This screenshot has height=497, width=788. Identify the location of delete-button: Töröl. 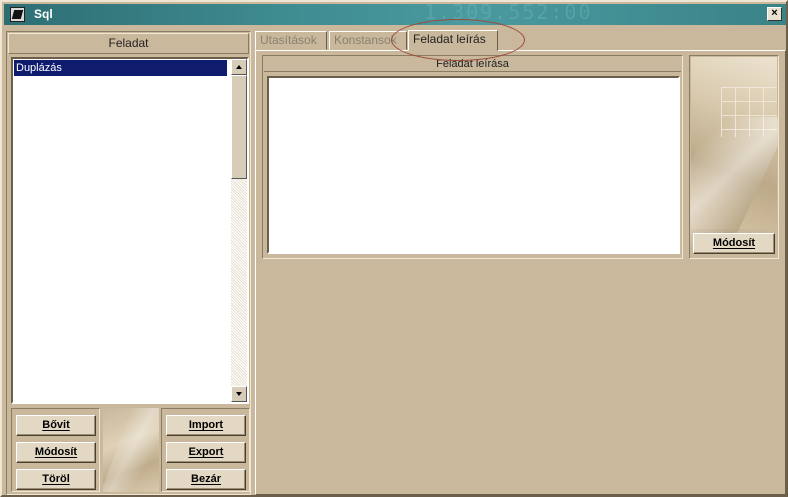
(56, 479).